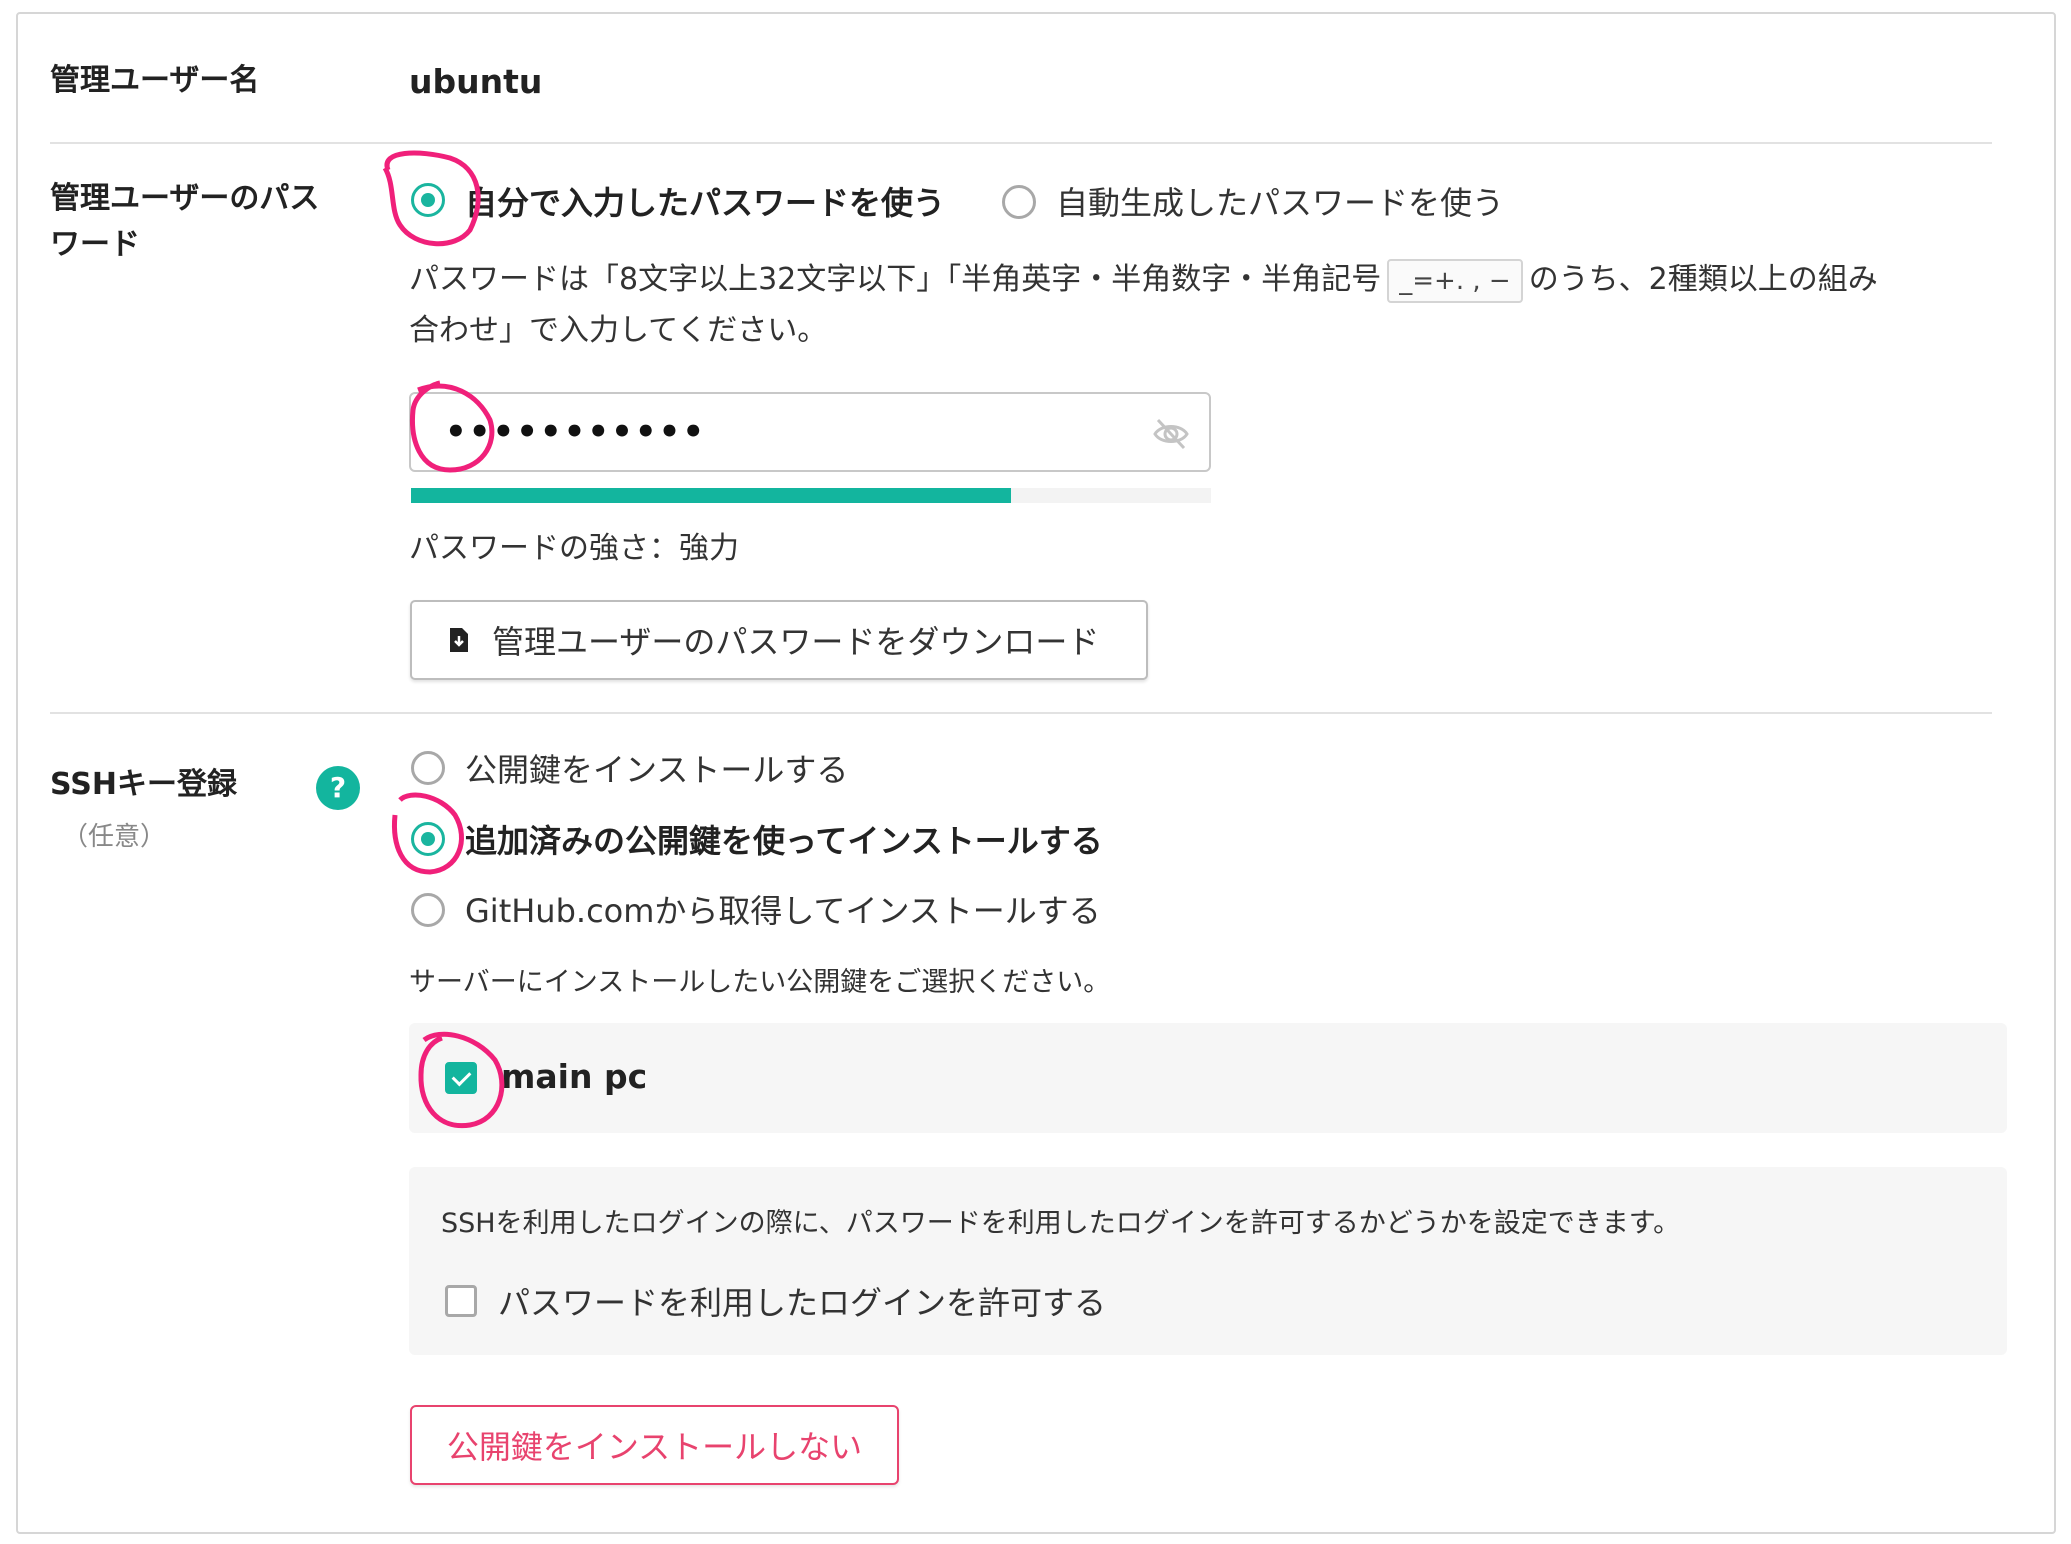  I want to click on password-rules-line2: 合わせ」で入力してください。, so click(618, 330).